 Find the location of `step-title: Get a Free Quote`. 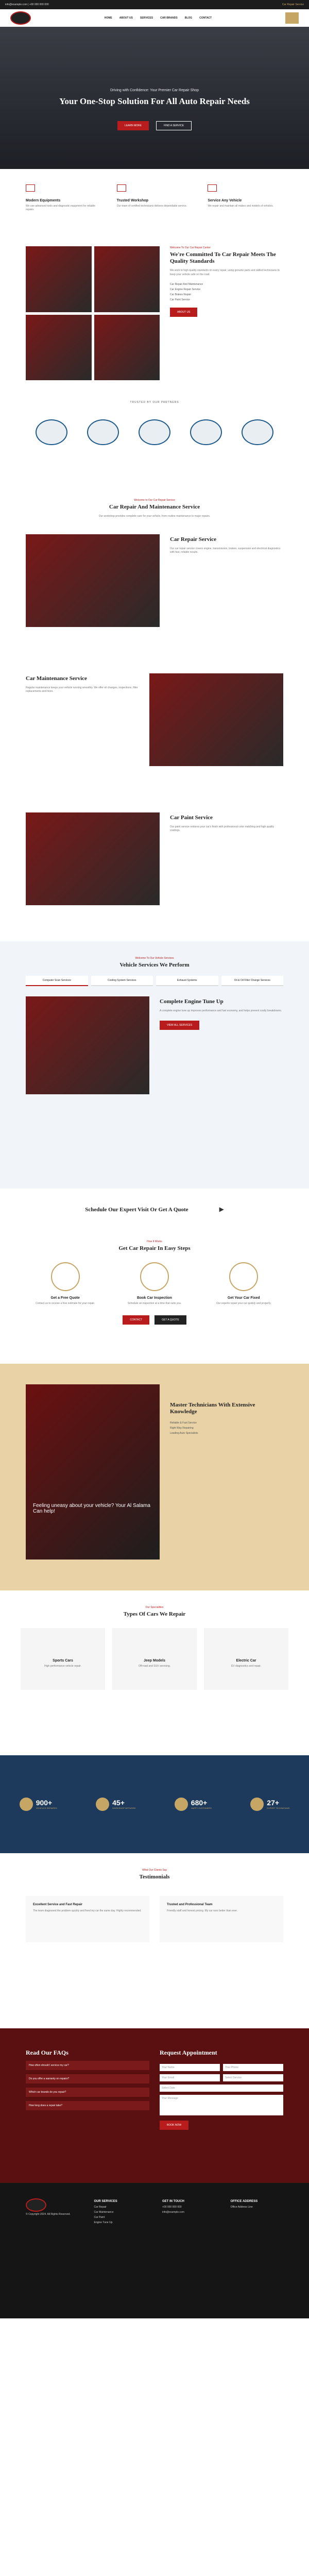

step-title: Get a Free Quote is located at coordinates (65, 1298).